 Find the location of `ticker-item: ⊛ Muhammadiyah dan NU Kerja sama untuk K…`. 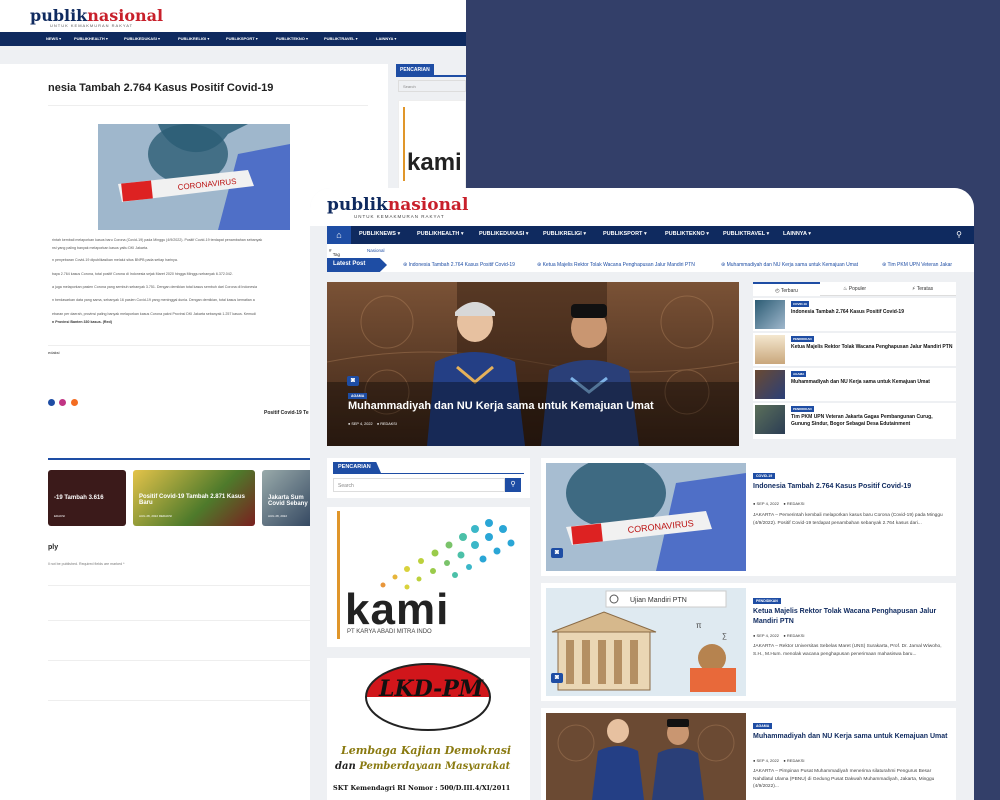

ticker-item: ⊛ Muhammadiyah dan NU Kerja sama untuk K… is located at coordinates (789, 265).